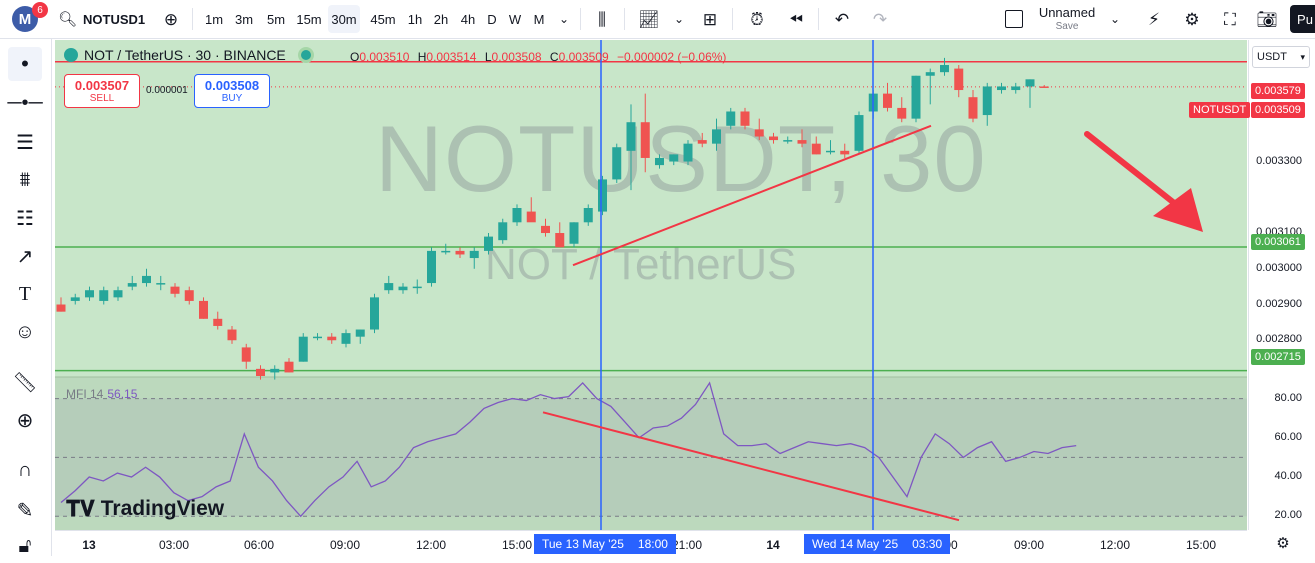 This screenshot has width=1315, height=563. I want to click on interval-4h: 4h, so click(468, 19).